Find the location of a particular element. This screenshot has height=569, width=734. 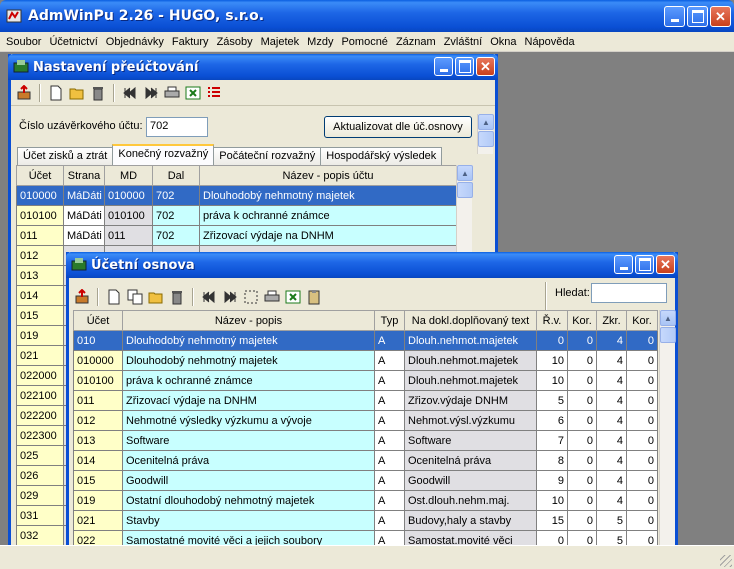

maximize-button is located at coordinates (697, 16).